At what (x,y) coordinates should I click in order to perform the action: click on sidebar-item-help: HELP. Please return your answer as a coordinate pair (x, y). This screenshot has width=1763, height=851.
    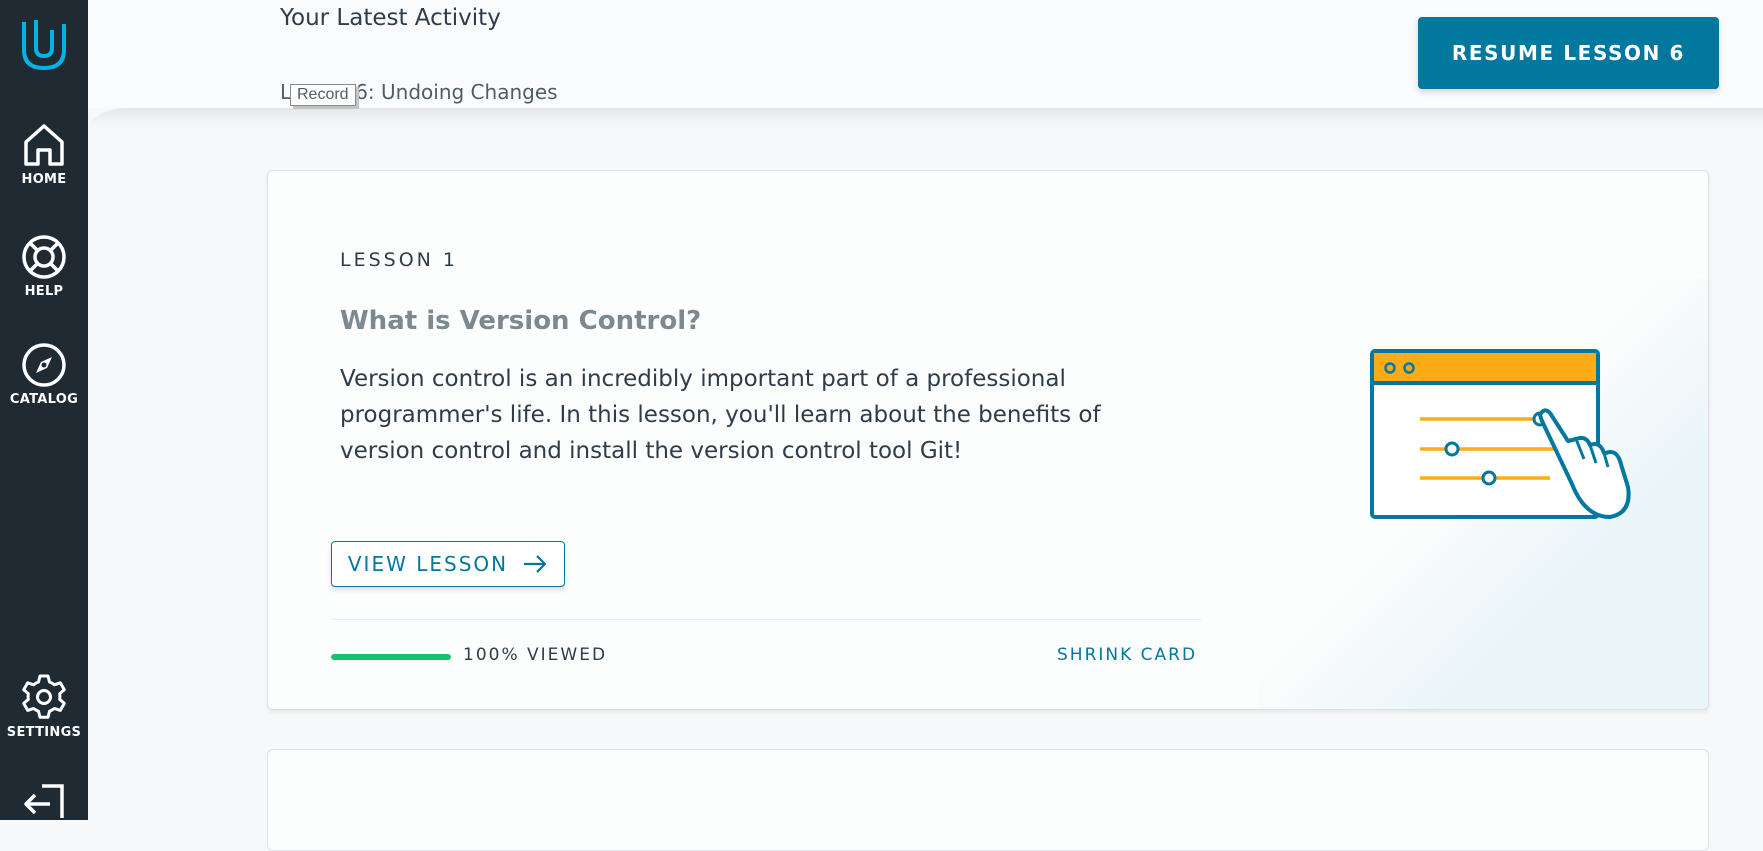
    Looking at the image, I should click on (44, 266).